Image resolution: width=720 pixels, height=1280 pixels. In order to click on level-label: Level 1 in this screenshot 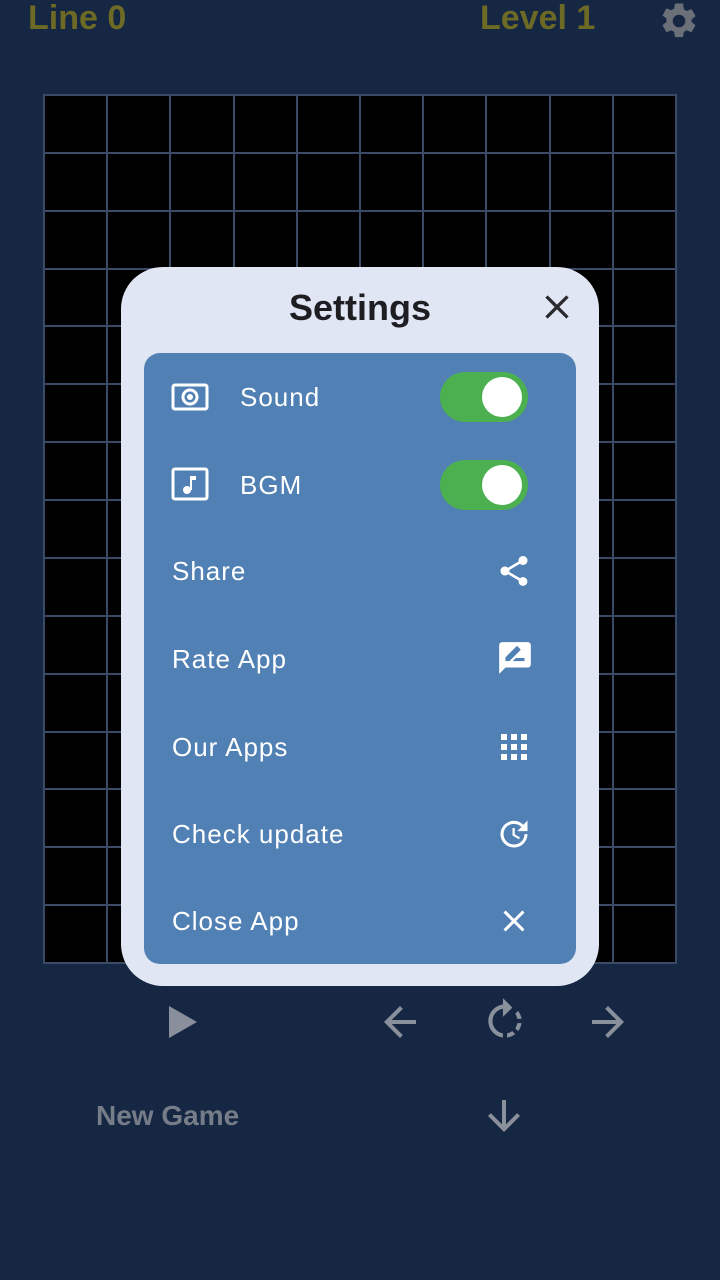, I will do `click(538, 18)`.